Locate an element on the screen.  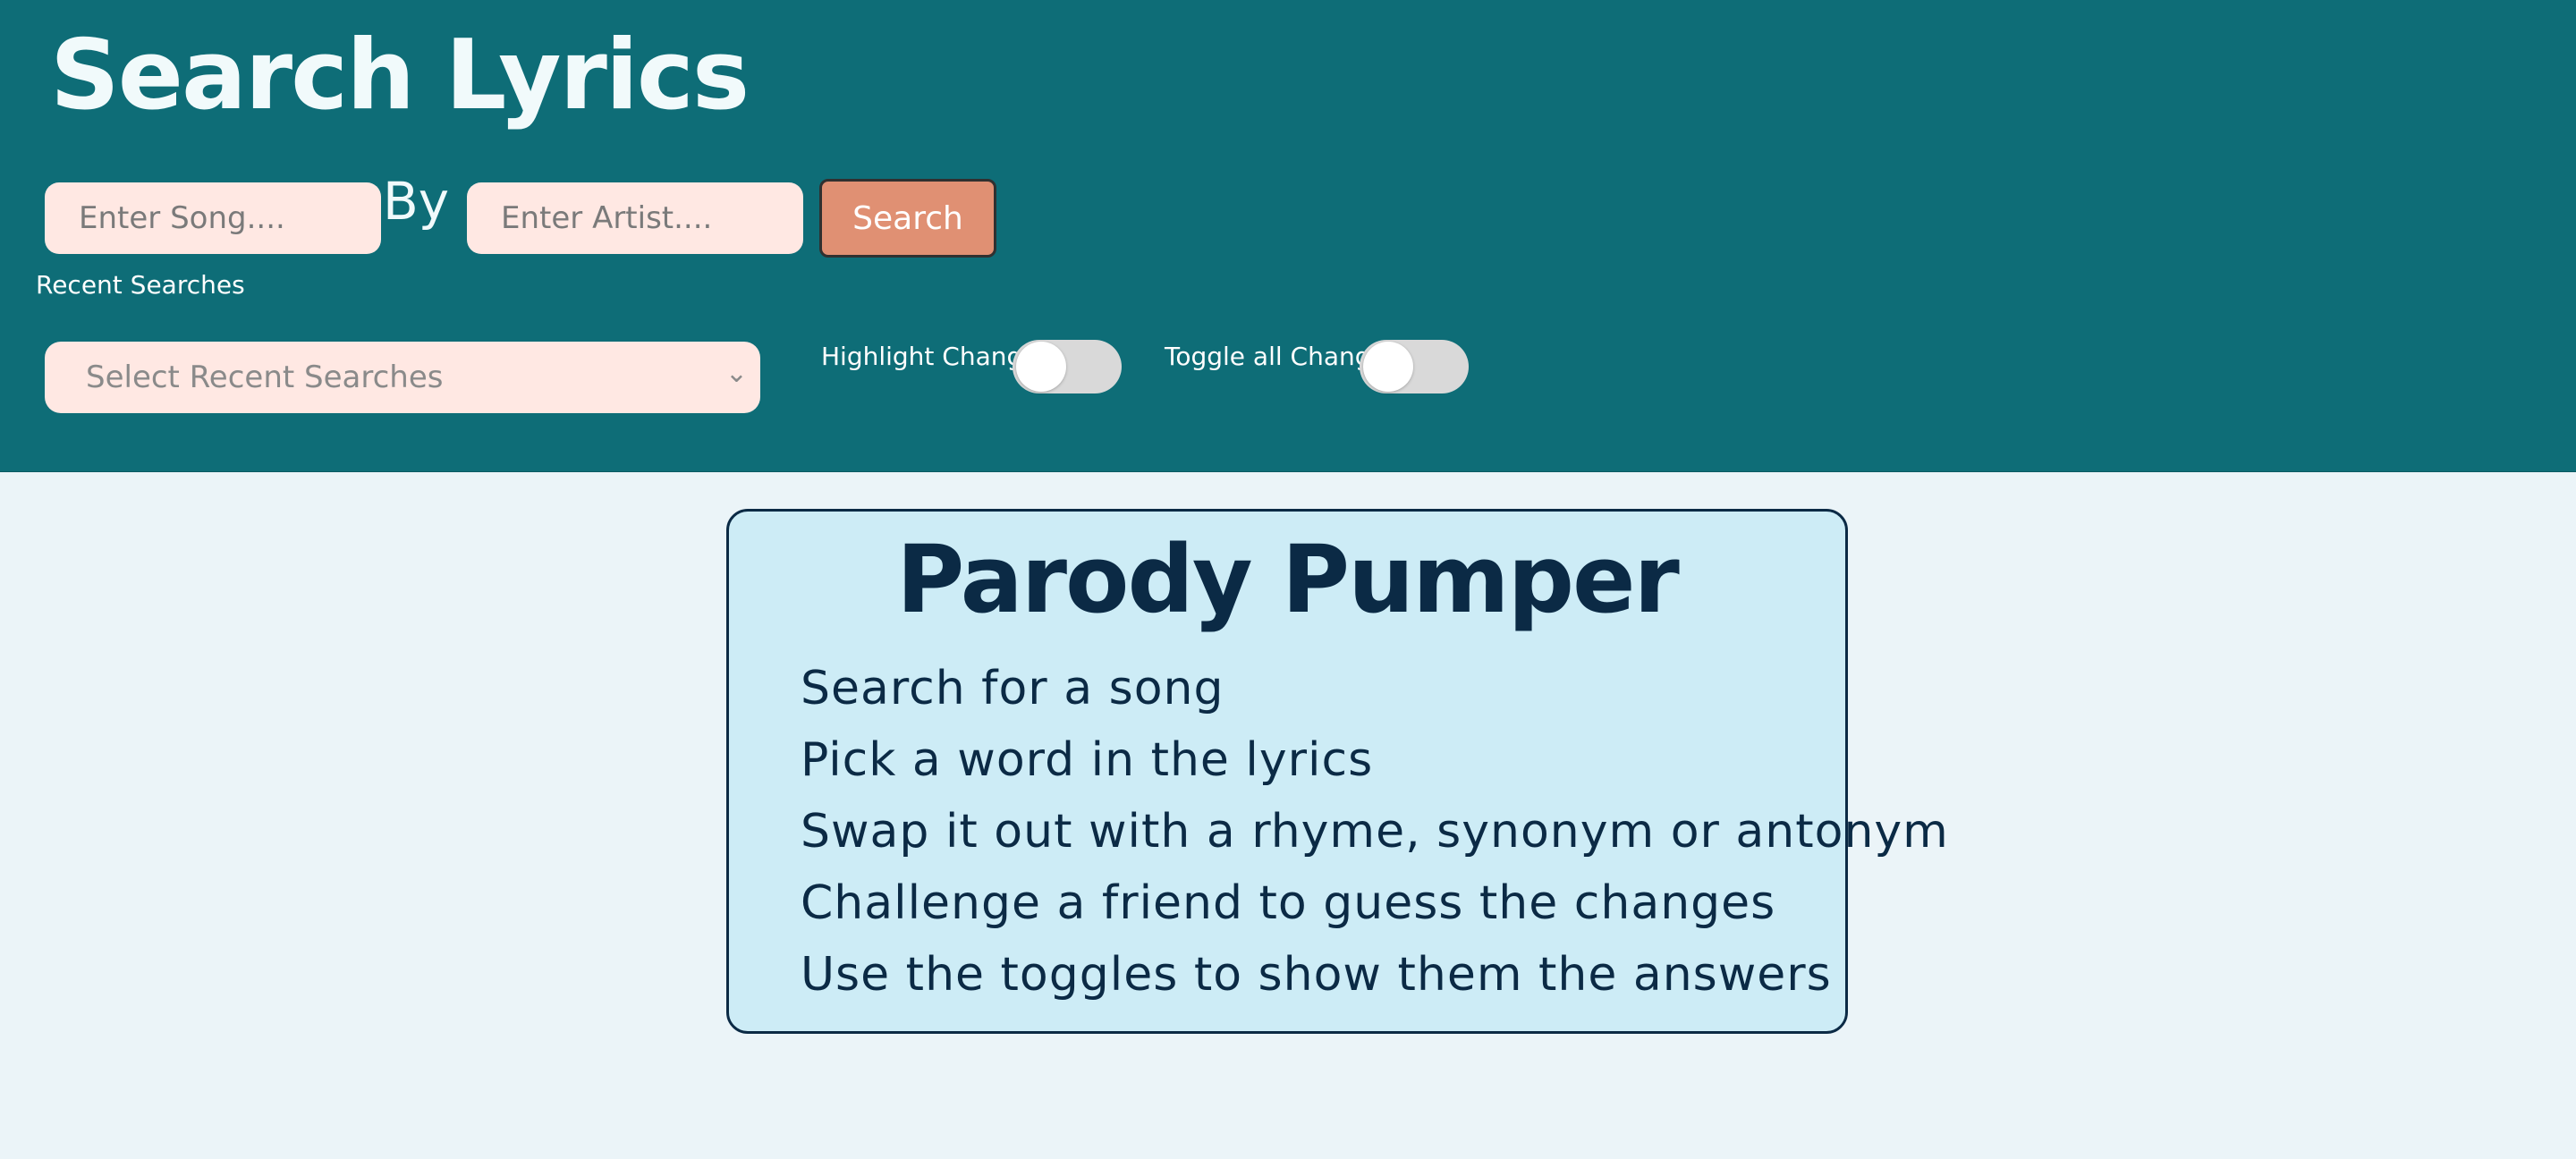
search-button: Search is located at coordinates (907, 219).